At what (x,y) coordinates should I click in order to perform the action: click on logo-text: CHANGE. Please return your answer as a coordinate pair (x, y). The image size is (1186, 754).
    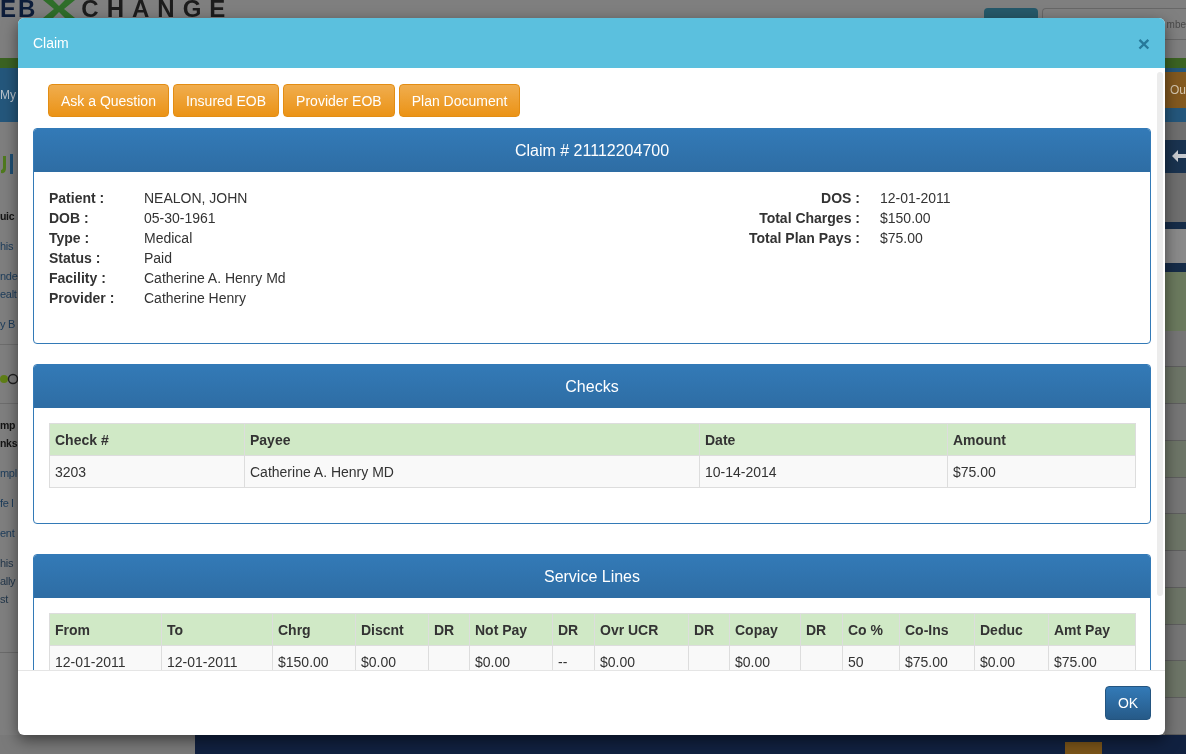
    Looking at the image, I should click on (157, 9).